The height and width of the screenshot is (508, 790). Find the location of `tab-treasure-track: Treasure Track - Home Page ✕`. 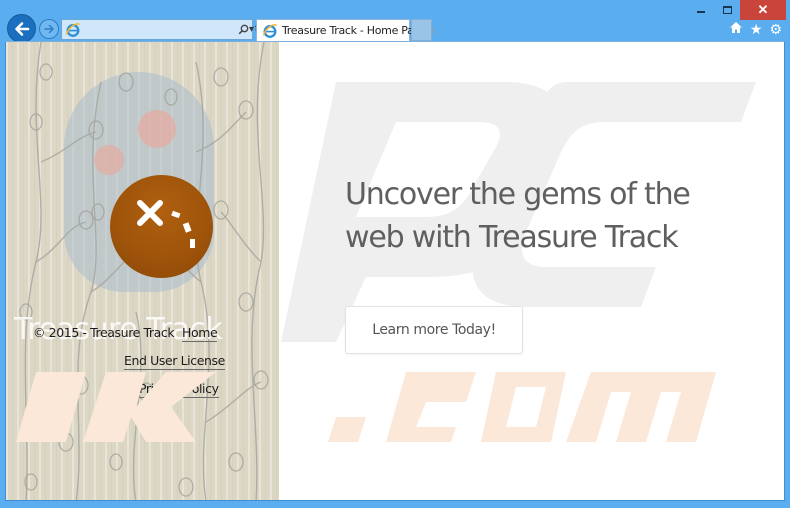

tab-treasure-track: Treasure Track - Home Page ✕ is located at coordinates (346, 30).